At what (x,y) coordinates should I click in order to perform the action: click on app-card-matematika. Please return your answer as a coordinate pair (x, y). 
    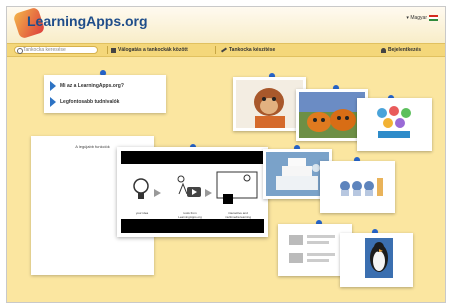
    Looking at the image, I should click on (394, 124).